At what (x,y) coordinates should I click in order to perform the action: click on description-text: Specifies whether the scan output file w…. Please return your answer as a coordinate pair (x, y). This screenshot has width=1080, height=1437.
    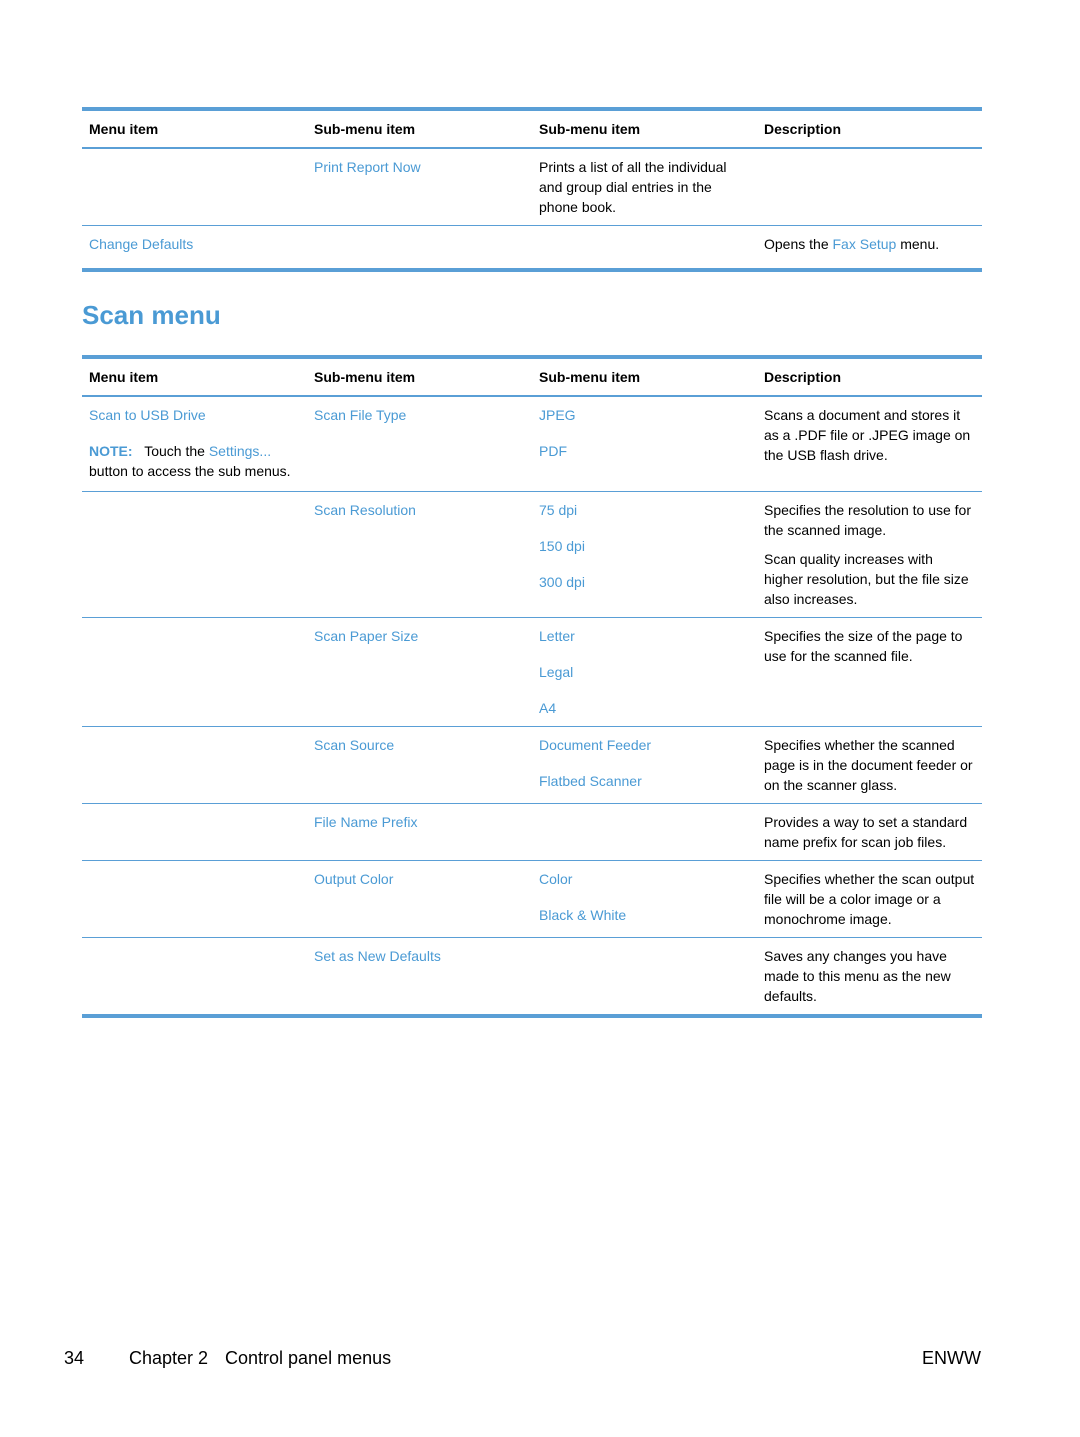
    Looking at the image, I should click on (869, 899).